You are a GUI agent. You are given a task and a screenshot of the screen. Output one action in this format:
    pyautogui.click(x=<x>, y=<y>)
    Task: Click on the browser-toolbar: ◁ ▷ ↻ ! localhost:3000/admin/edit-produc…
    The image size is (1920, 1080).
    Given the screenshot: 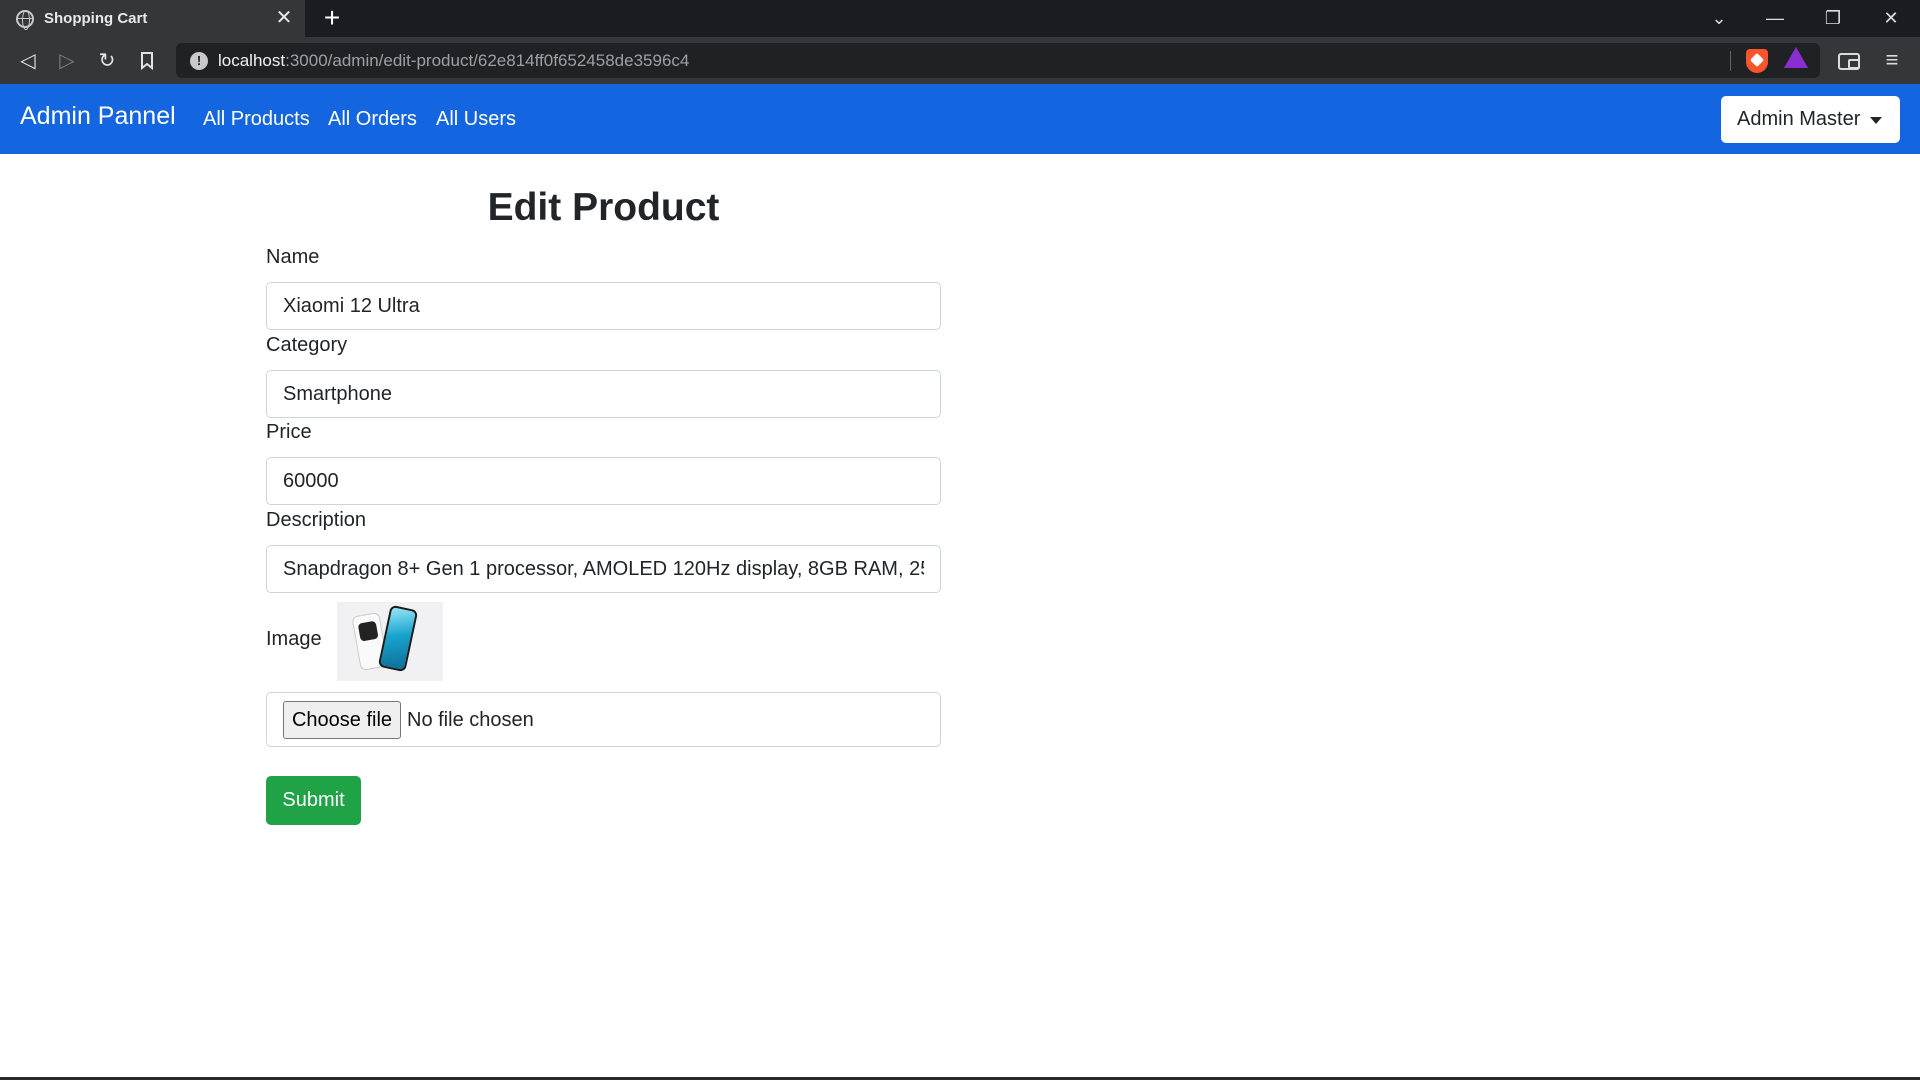 What is the action you would take?
    pyautogui.click(x=960, y=60)
    